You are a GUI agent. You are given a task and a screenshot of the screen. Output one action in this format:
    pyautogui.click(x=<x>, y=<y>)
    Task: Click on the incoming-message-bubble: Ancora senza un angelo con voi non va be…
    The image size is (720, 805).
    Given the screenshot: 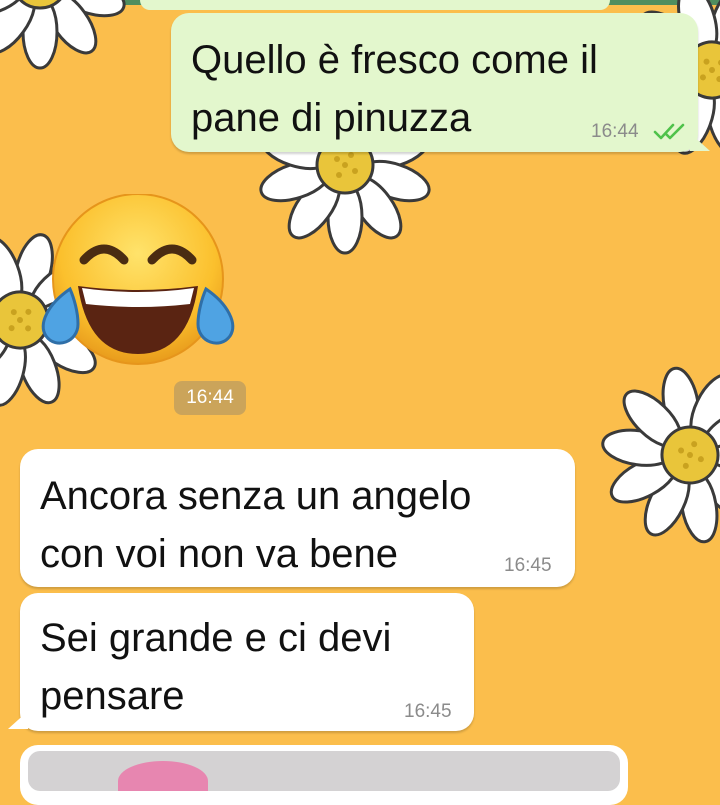 What is the action you would take?
    pyautogui.click(x=297, y=518)
    